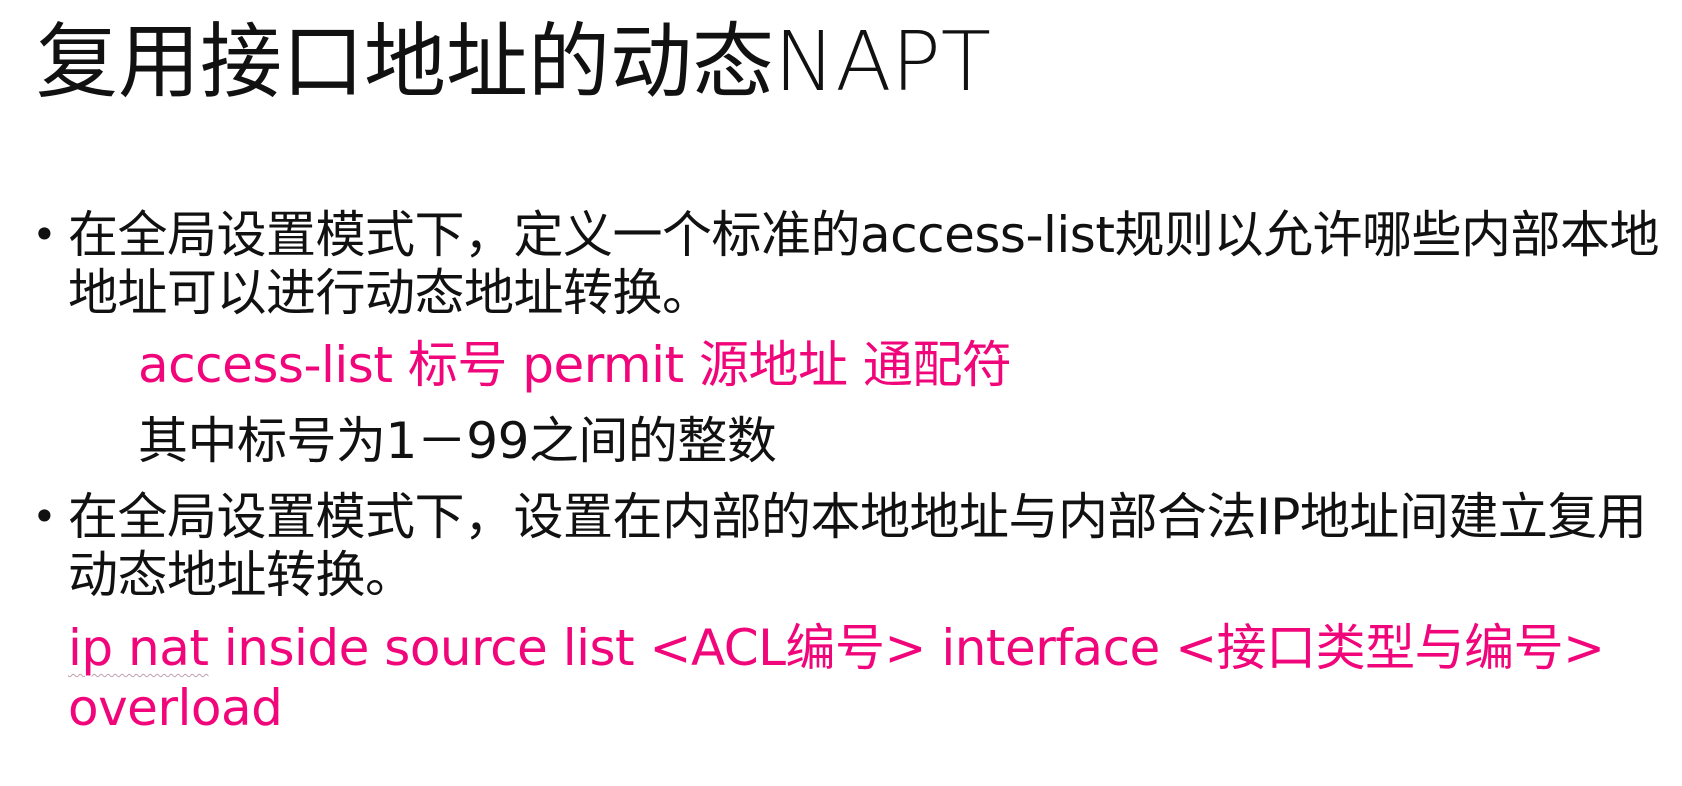 The image size is (1682, 786). Describe the element at coordinates (513, 62) in the screenshot. I see `slide-title: 复用接口地址的动态NAPT` at that location.